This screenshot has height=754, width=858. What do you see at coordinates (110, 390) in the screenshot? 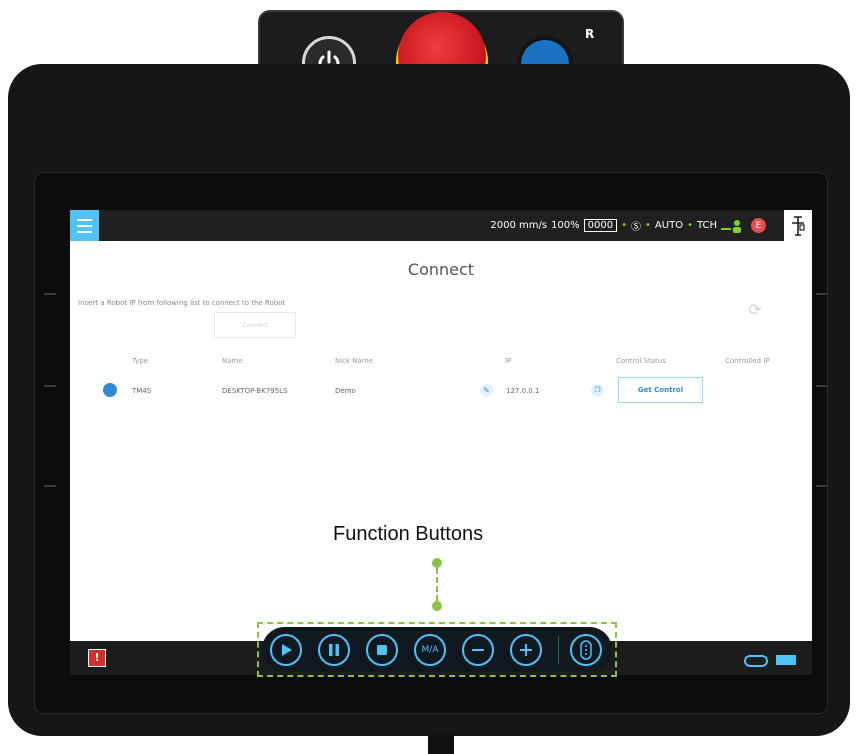
I see `robot-type-icon` at bounding box center [110, 390].